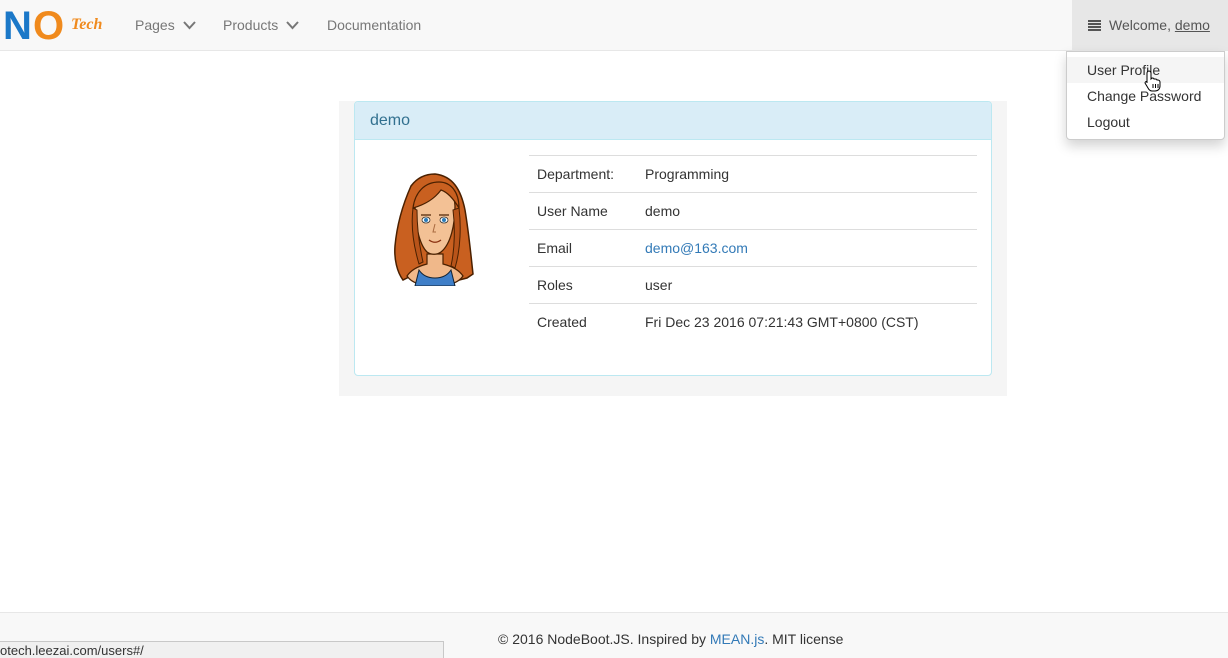 The width and height of the screenshot is (1228, 658). I want to click on row-key: Department:, so click(576, 174).